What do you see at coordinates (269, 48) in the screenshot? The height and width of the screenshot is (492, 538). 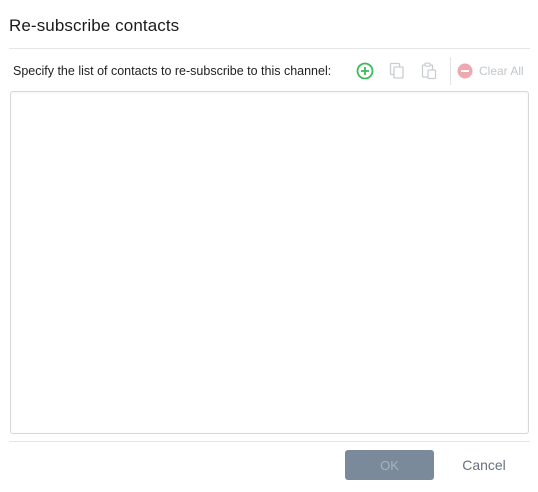 I see `title-divider` at bounding box center [269, 48].